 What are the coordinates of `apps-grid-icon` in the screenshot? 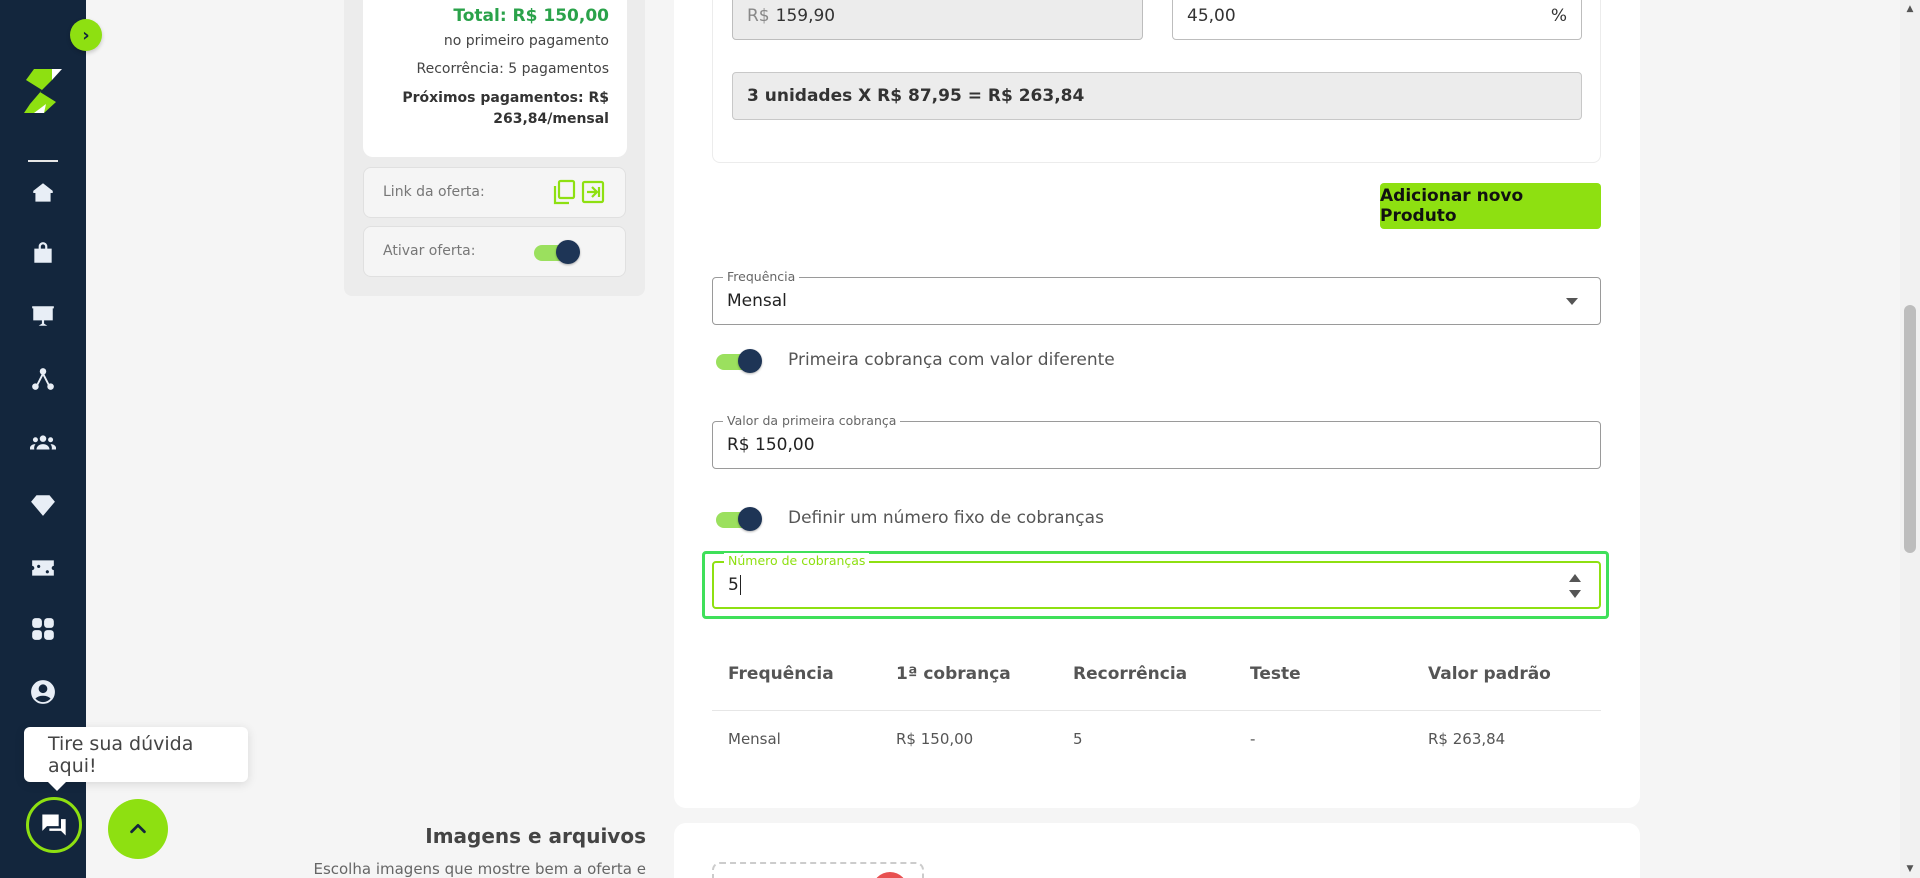 It's located at (43, 629).